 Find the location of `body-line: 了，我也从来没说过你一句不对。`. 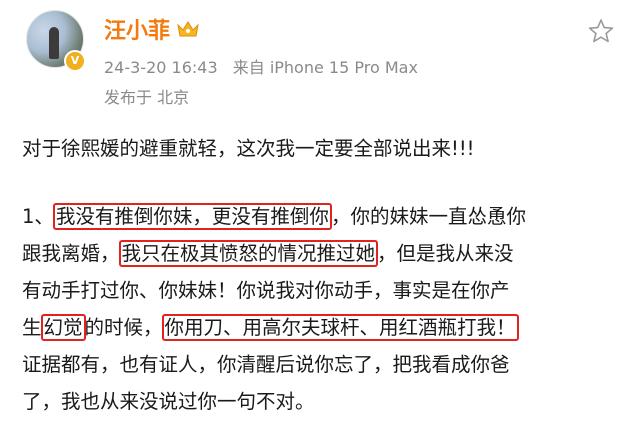

body-line: 了，我也从来没说过你一句不对。 is located at coordinates (168, 401).